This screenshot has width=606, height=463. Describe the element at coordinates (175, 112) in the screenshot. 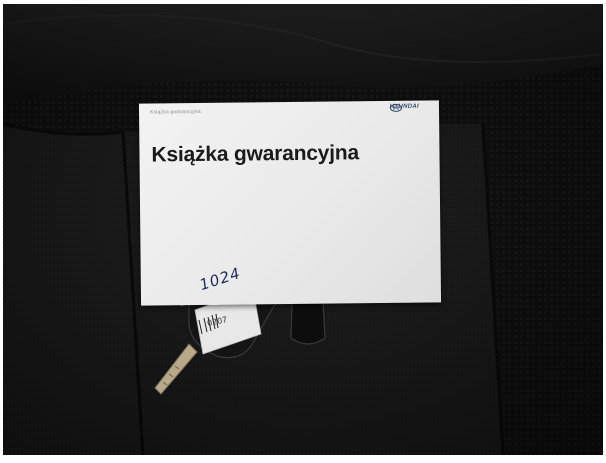

I see `booklet-small-text: Książka gwarancyjna` at that location.